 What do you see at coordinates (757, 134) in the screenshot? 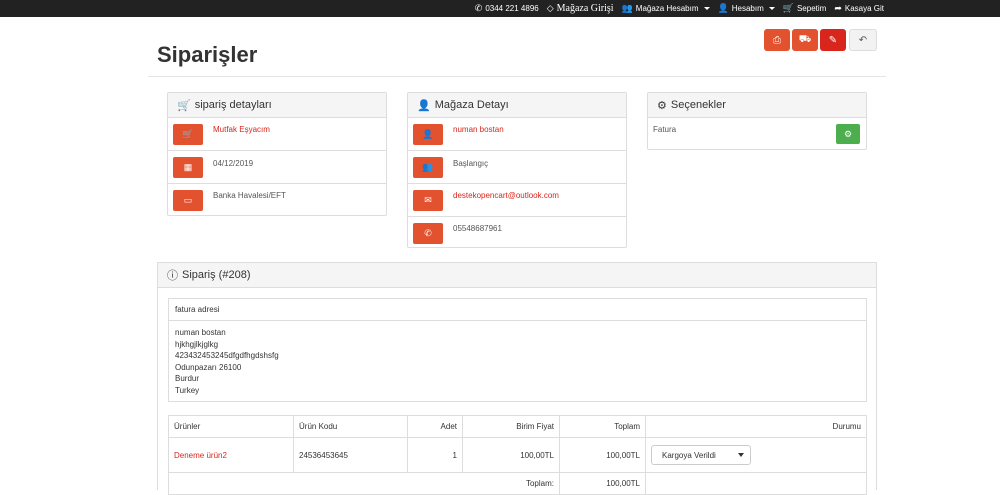
I see `invoice-row: Fatura ⚙` at bounding box center [757, 134].